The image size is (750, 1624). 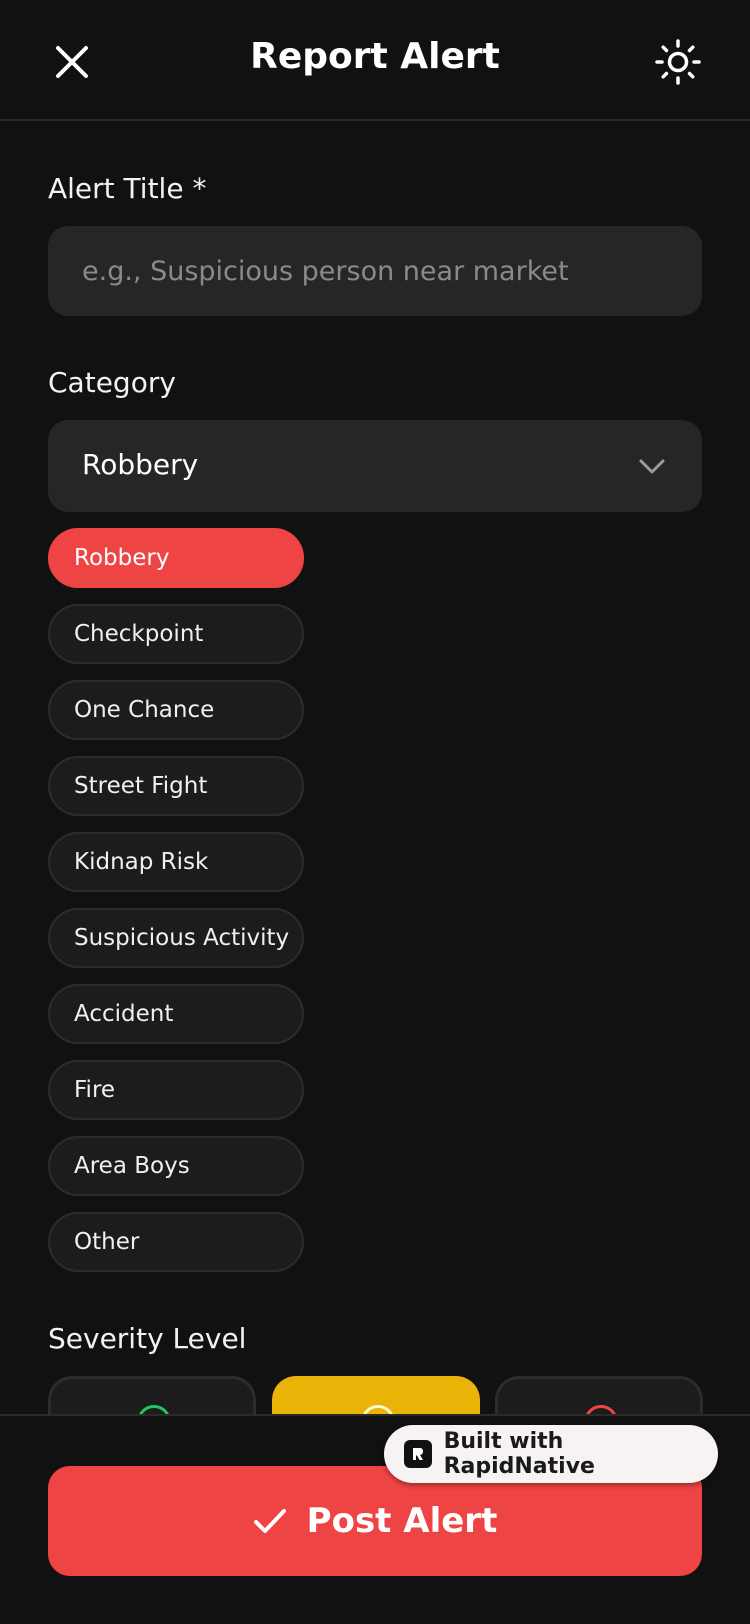 I want to click on category-chip-robbery: Robbery, so click(x=176, y=558).